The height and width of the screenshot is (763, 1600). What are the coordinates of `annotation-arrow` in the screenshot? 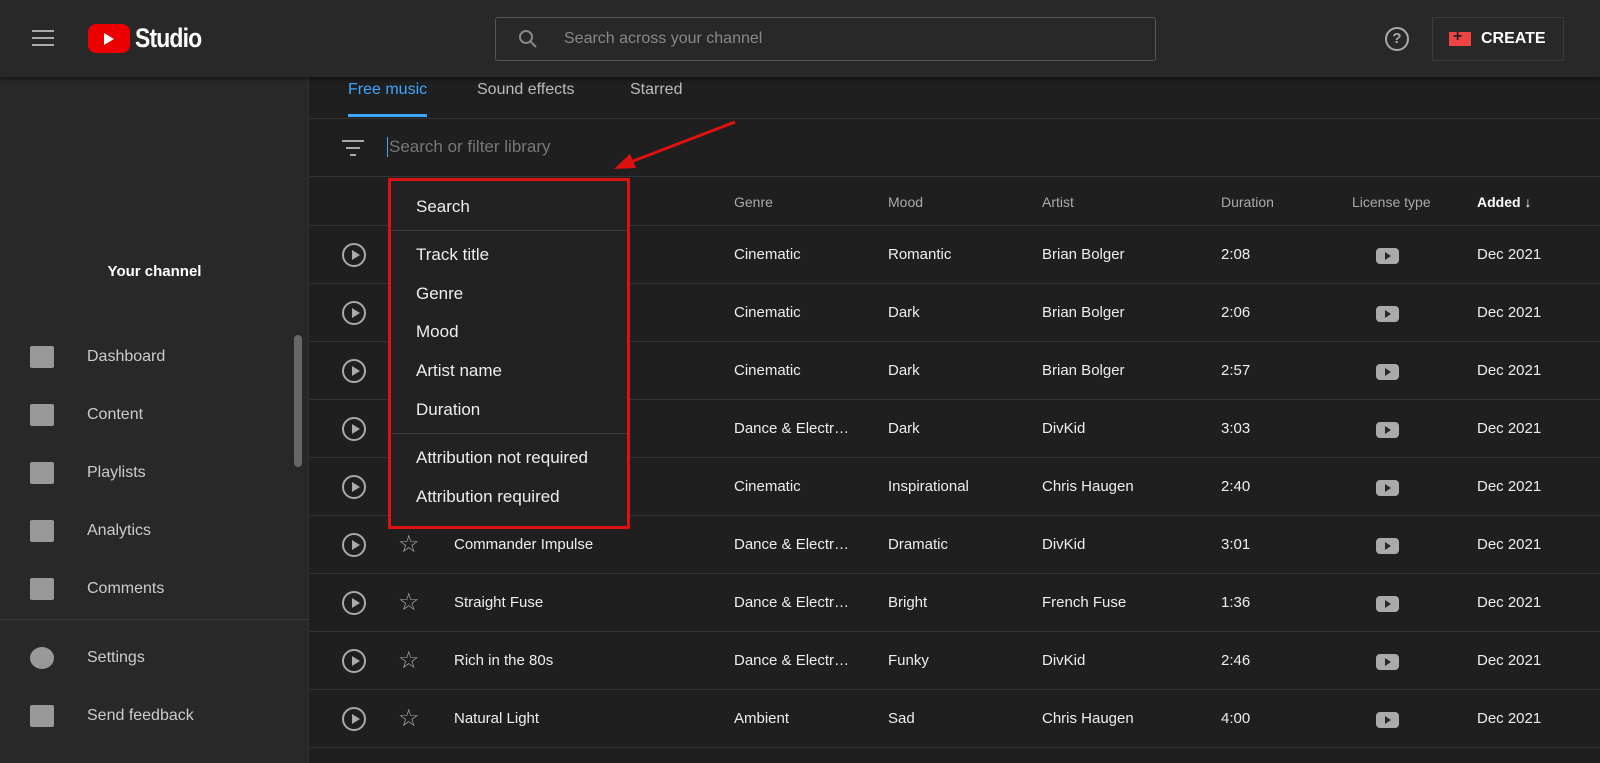 It's located at (675, 144).